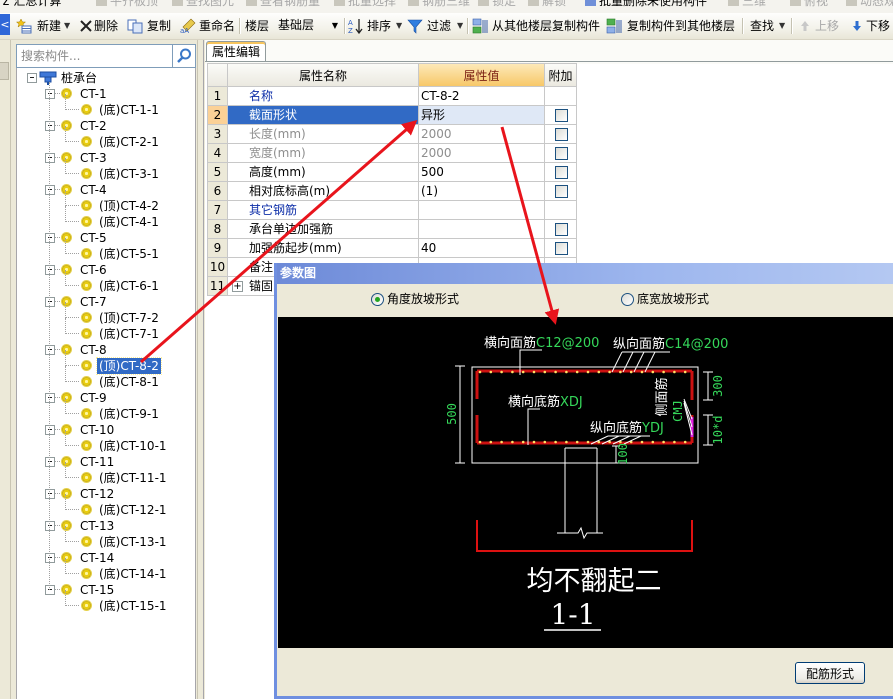 This screenshot has width=893, height=699. Describe the element at coordinates (482, 115) in the screenshot. I see `property-value-cell: 异形` at that location.